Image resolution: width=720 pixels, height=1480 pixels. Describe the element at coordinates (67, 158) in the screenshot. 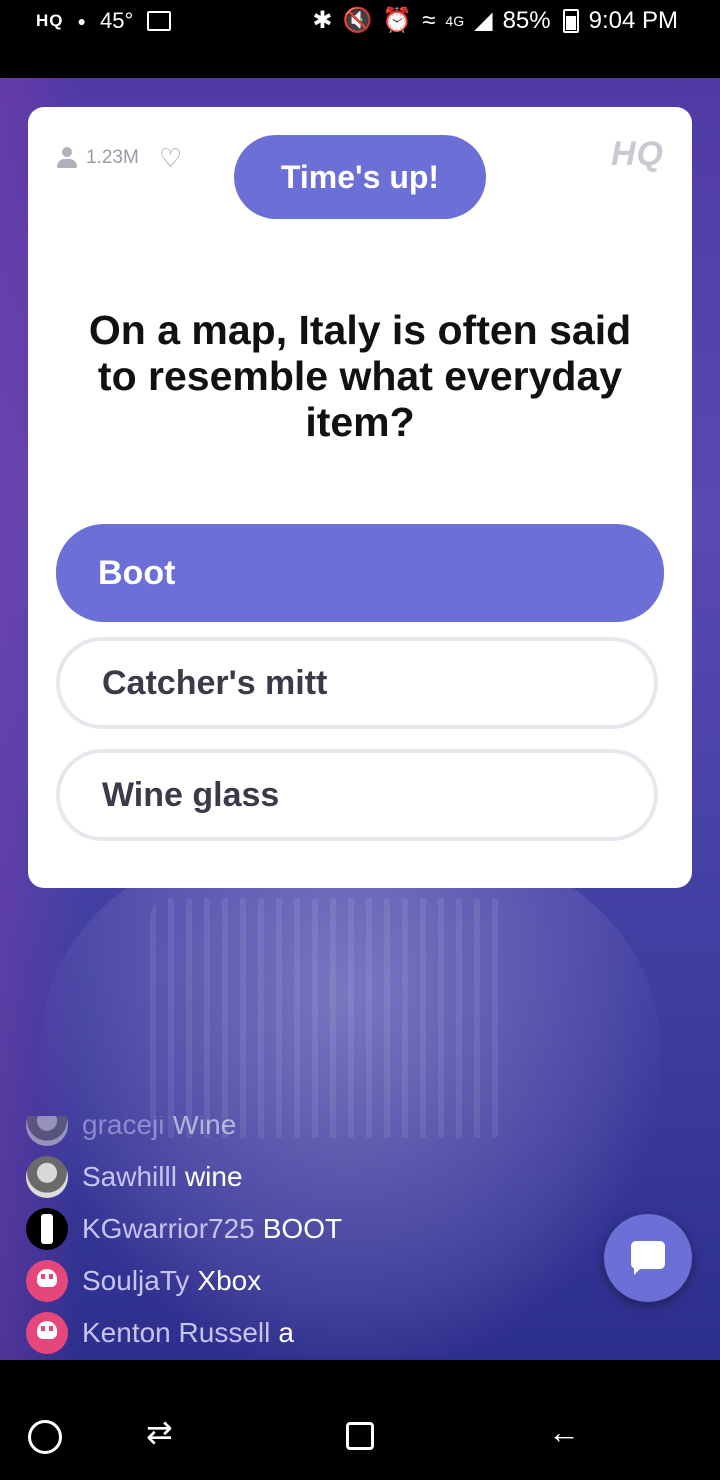

I see `user-icon` at that location.